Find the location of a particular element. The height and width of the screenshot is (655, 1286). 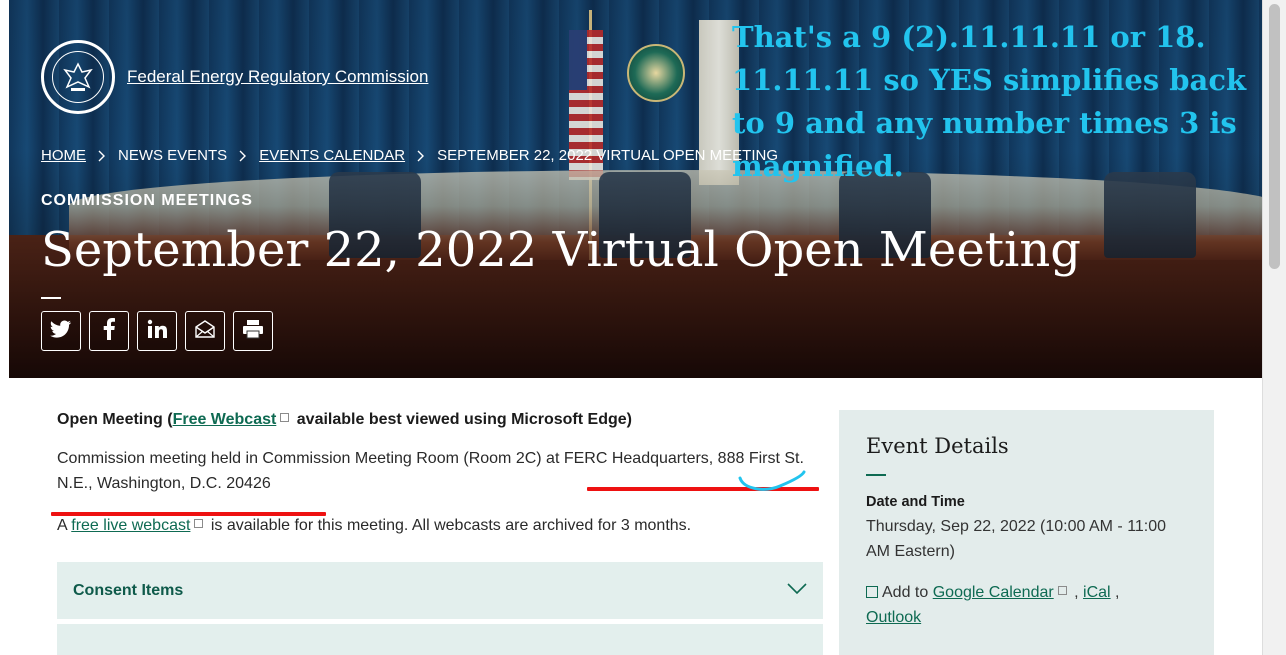

facebook-share-button is located at coordinates (109, 331).